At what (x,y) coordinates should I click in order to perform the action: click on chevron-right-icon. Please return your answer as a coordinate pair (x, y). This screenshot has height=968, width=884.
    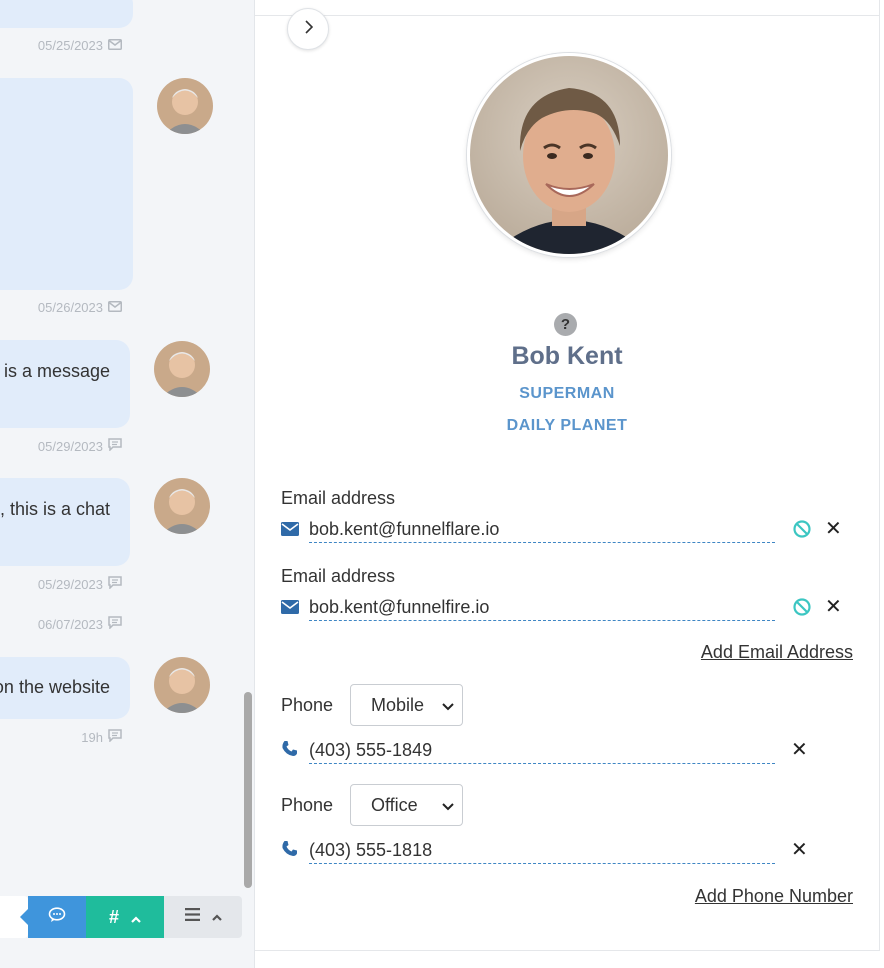
    Looking at the image, I should click on (308, 29).